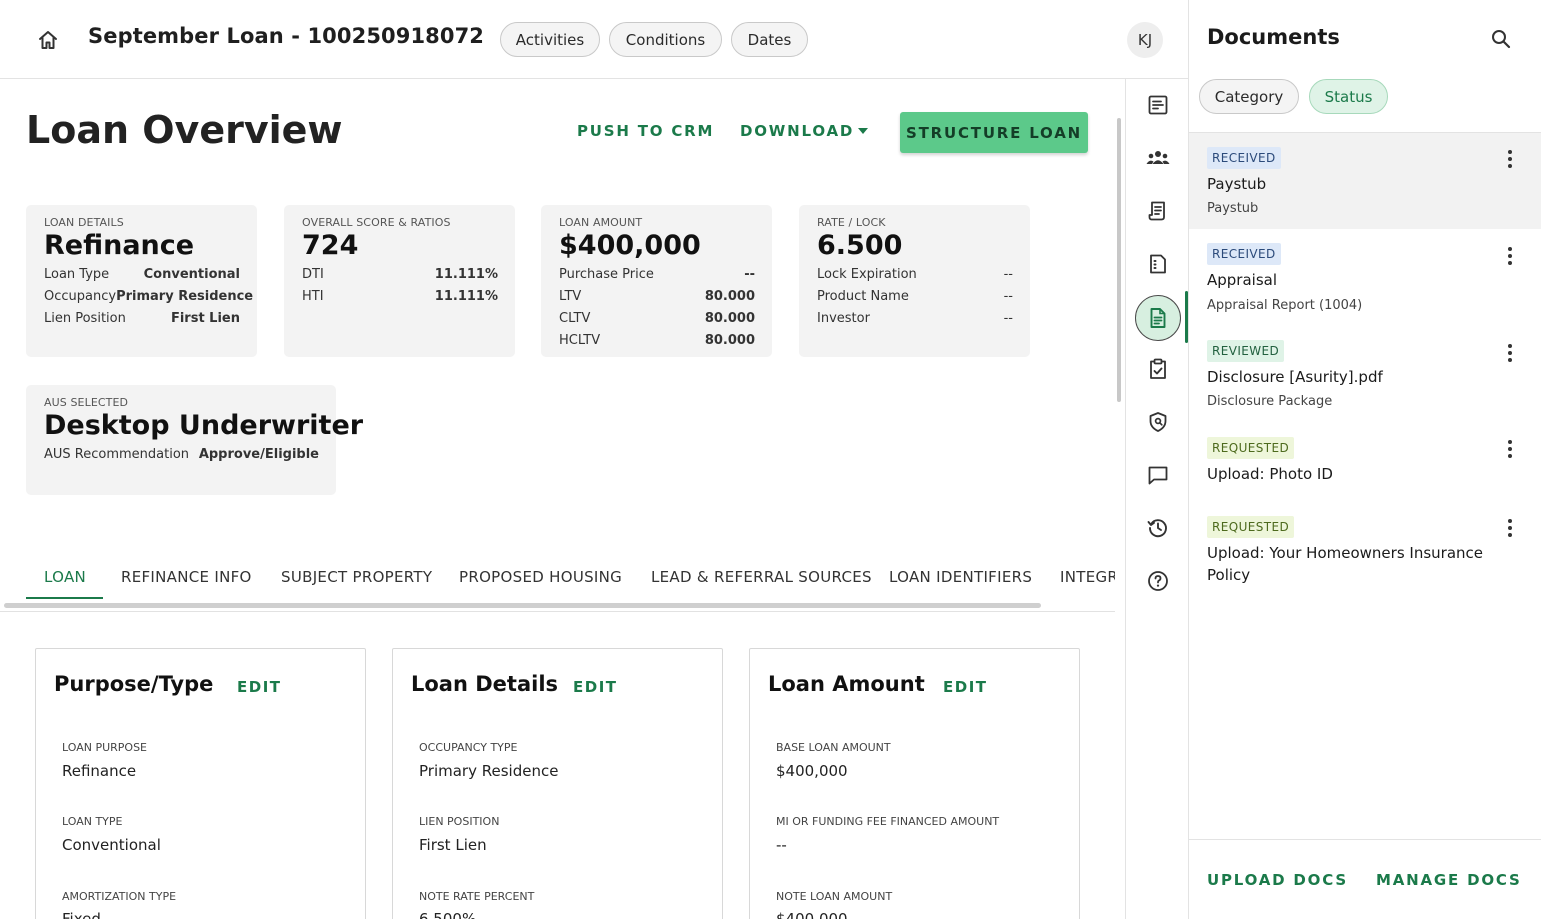 The image size is (1541, 919). Describe the element at coordinates (92, 821) in the screenshot. I see `field-label: LOAN TYPE` at that location.